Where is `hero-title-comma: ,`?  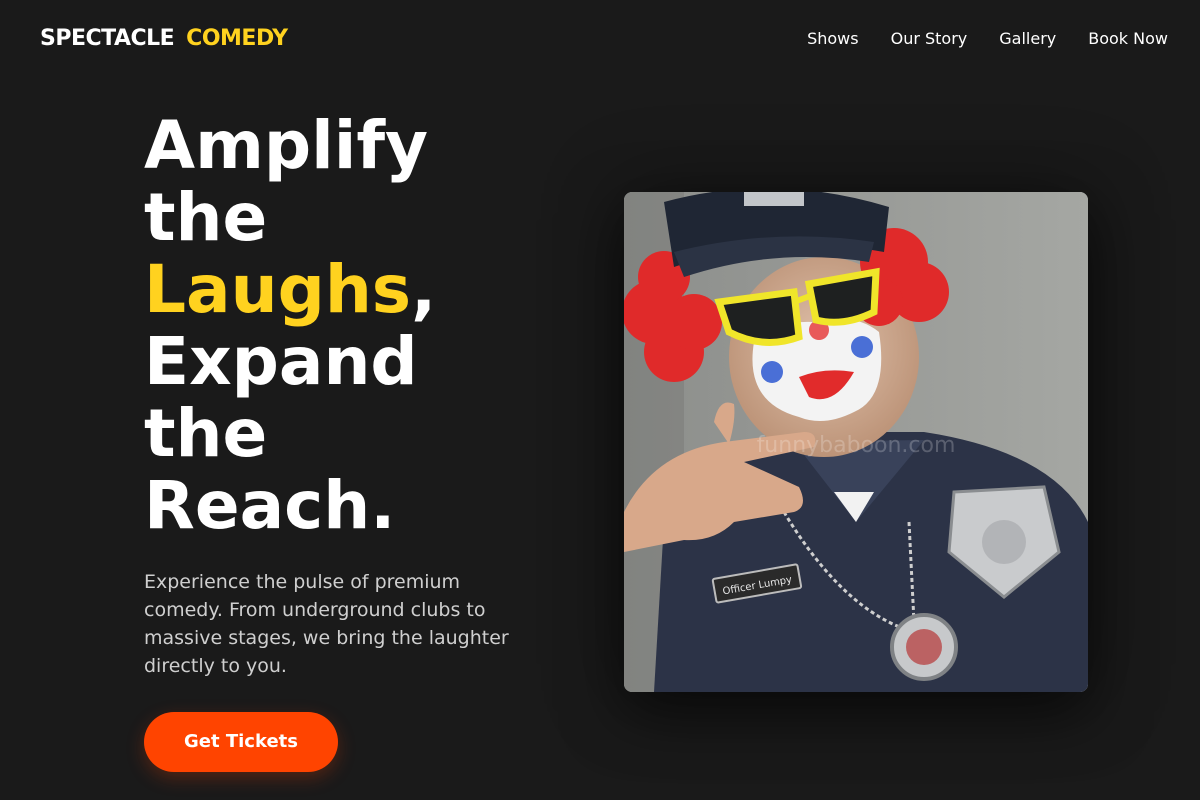
hero-title-comma: , is located at coordinates (424, 289).